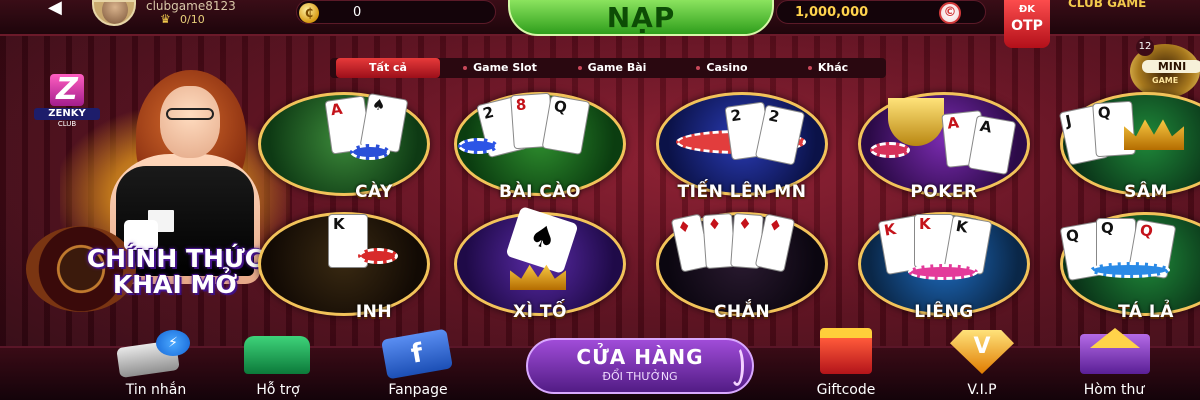  I want to click on otp-label: OTP, so click(1027, 26).